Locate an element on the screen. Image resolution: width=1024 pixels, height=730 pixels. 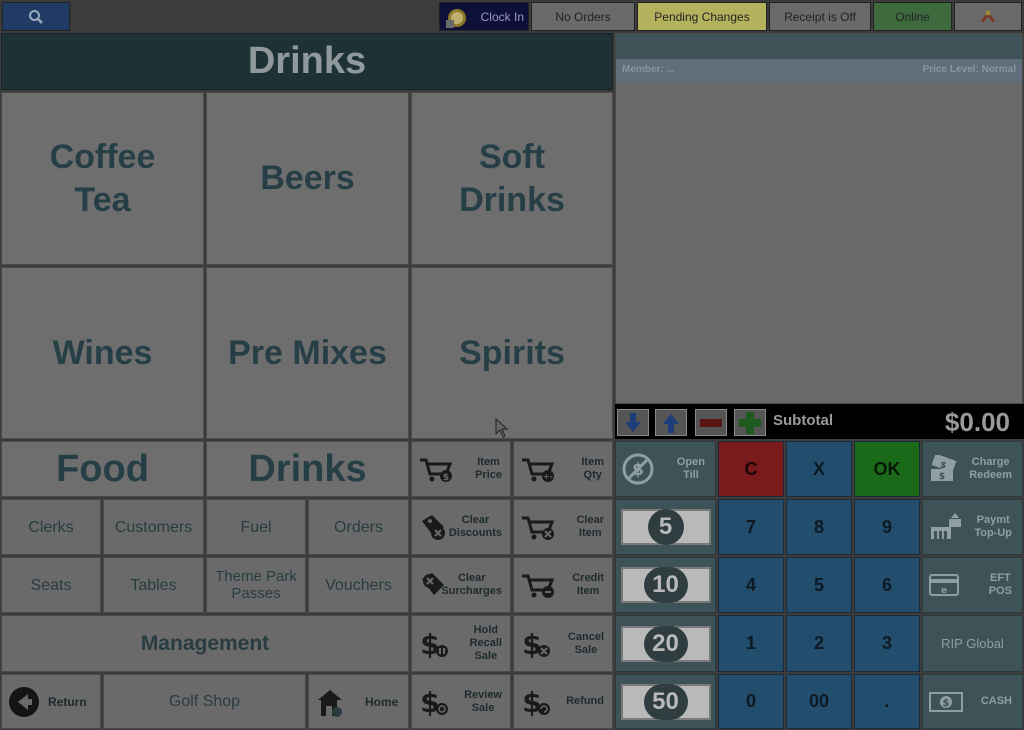
key-00: 00 is located at coordinates (819, 701).